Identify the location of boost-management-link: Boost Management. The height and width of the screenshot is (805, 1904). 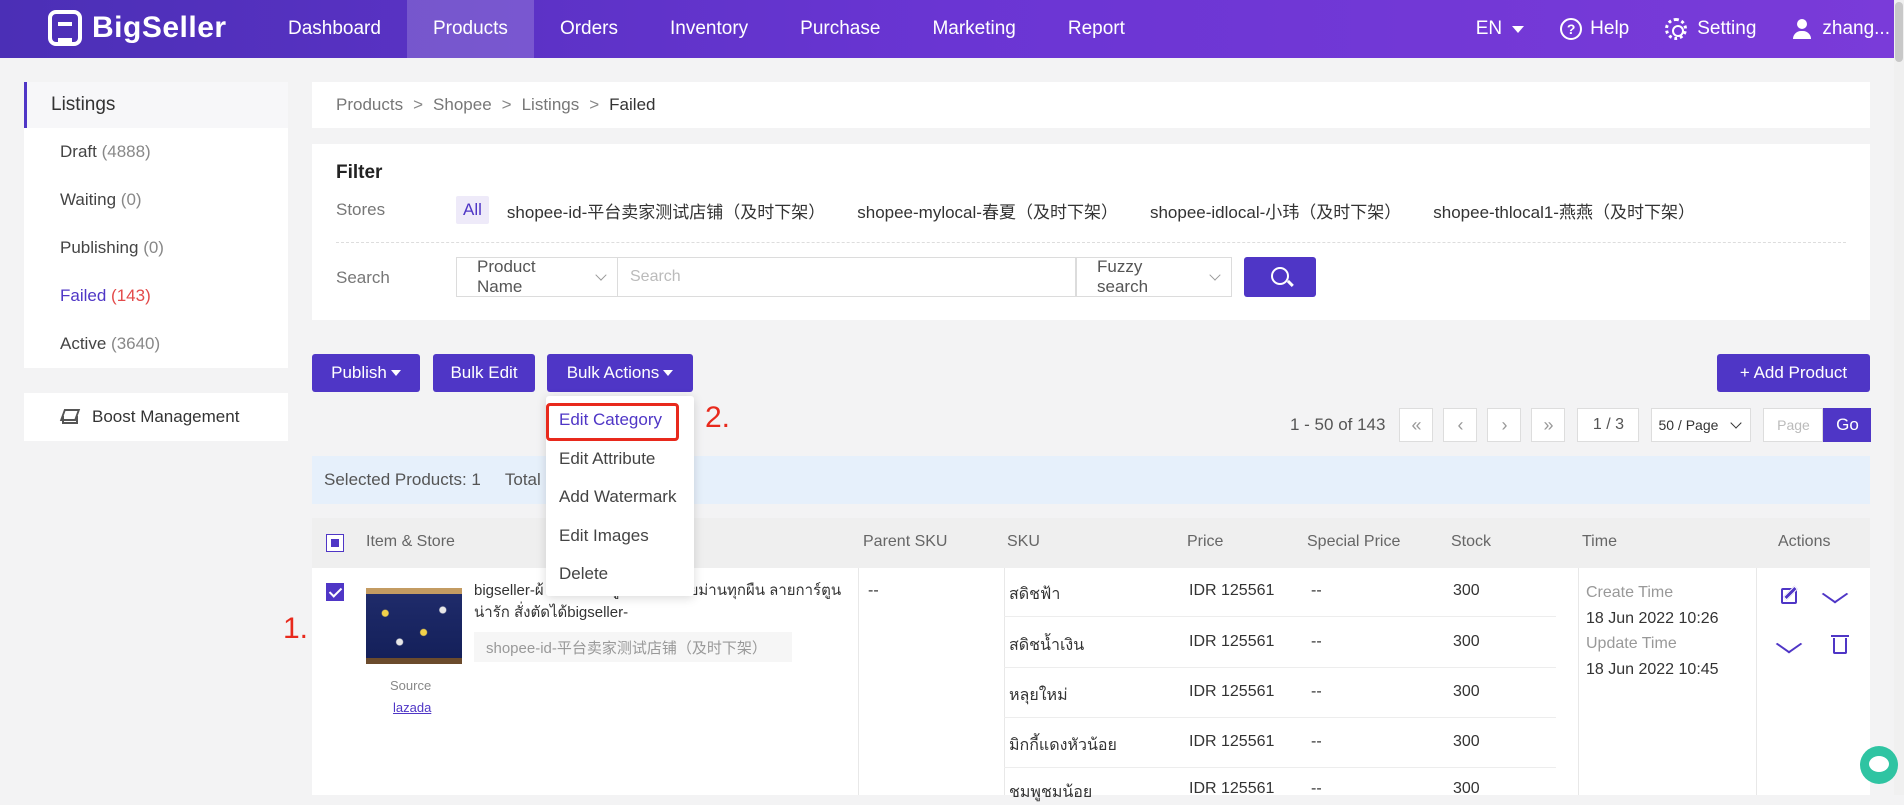
(156, 417).